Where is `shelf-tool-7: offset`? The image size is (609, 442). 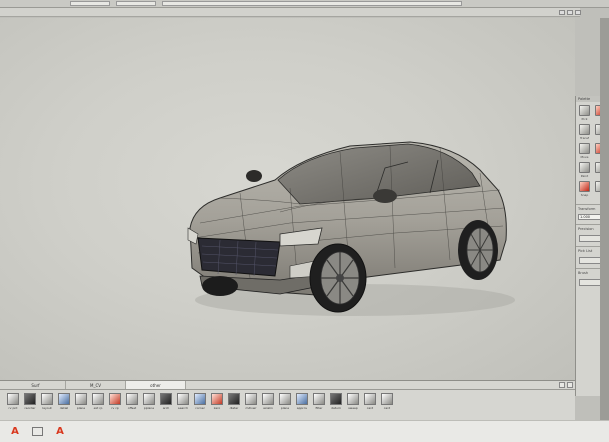 shelf-tool-7: offset is located at coordinates (132, 401).